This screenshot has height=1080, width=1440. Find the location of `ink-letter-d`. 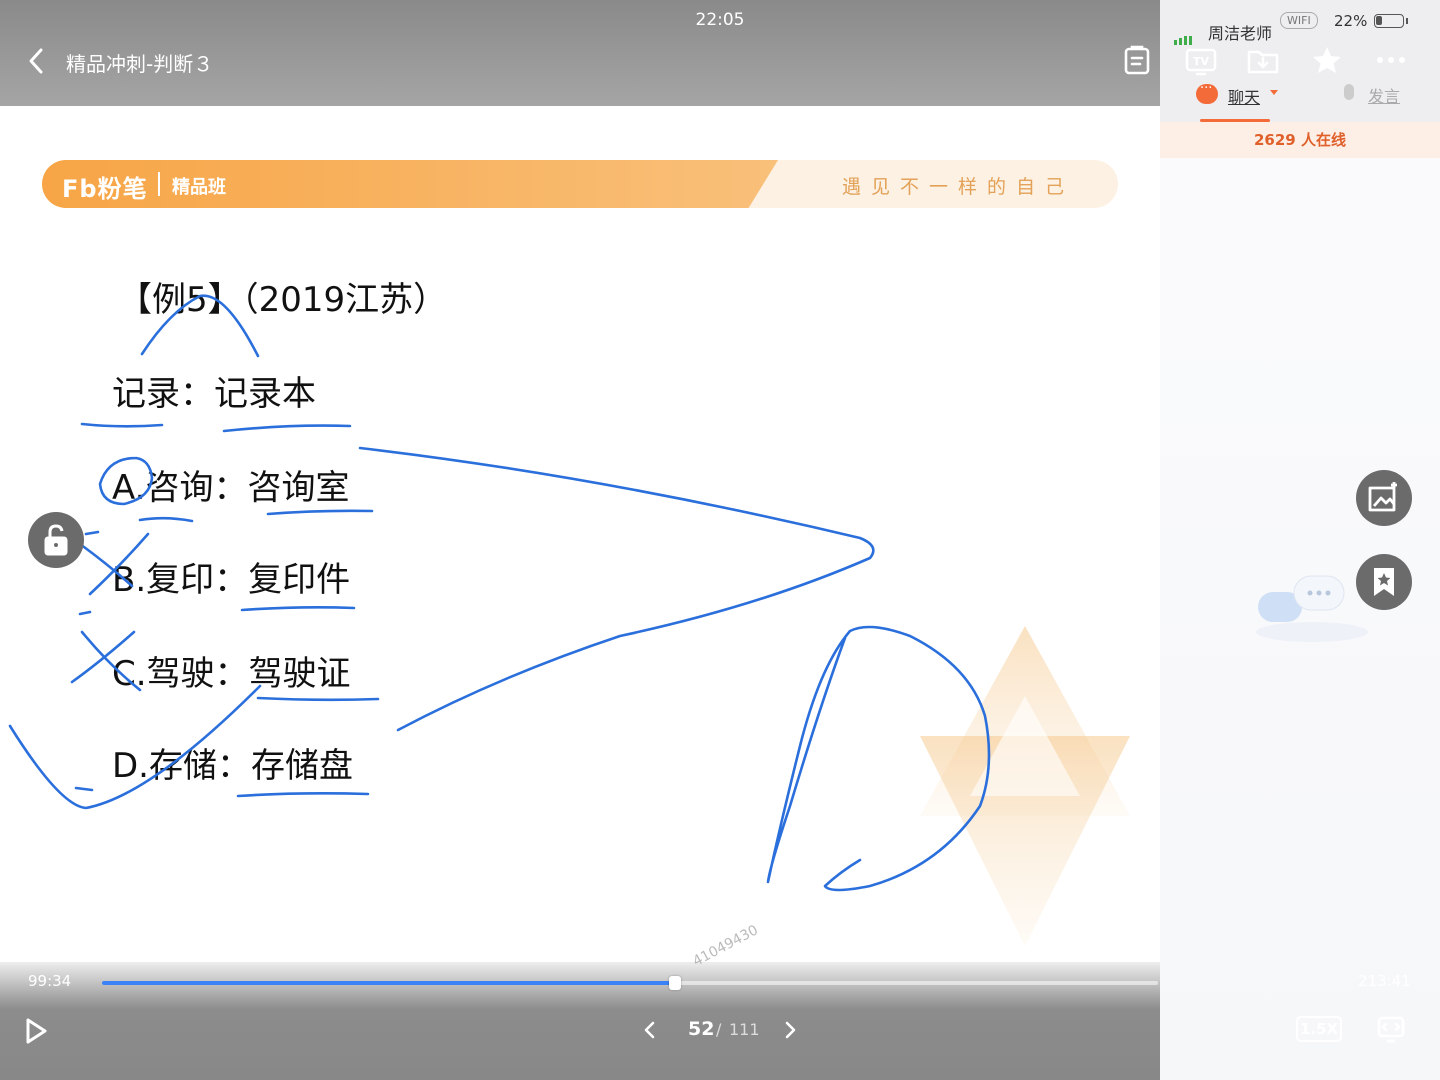

ink-letter-d is located at coordinates (878, 758).